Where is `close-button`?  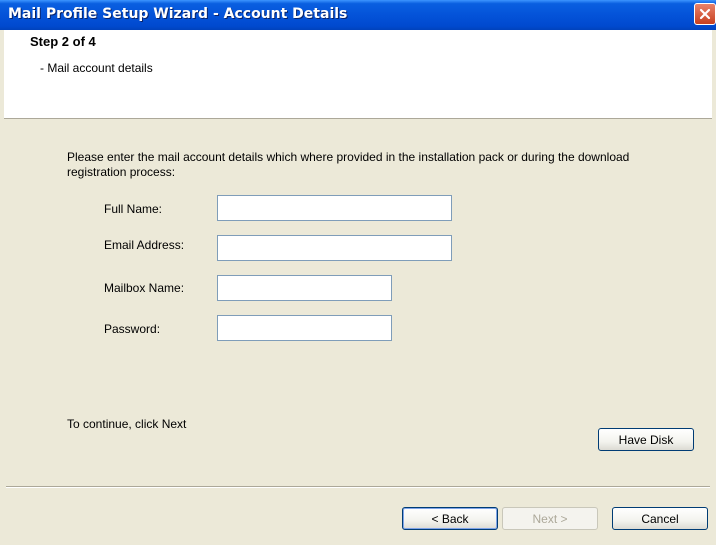 close-button is located at coordinates (705, 14).